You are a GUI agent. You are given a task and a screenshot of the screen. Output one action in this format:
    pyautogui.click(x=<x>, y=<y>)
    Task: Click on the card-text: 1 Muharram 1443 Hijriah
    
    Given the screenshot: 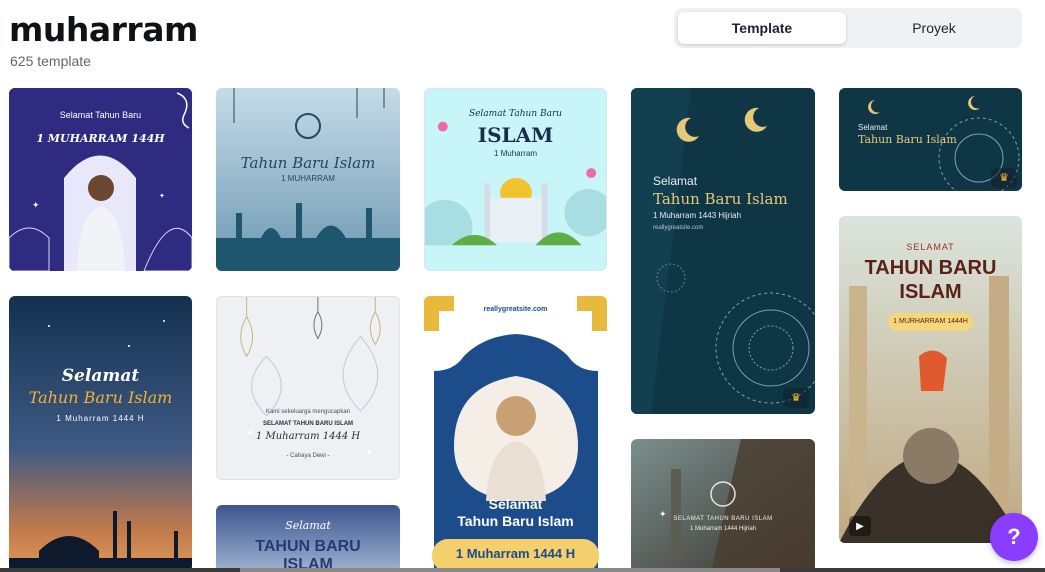 What is the action you would take?
    pyautogui.click(x=697, y=215)
    